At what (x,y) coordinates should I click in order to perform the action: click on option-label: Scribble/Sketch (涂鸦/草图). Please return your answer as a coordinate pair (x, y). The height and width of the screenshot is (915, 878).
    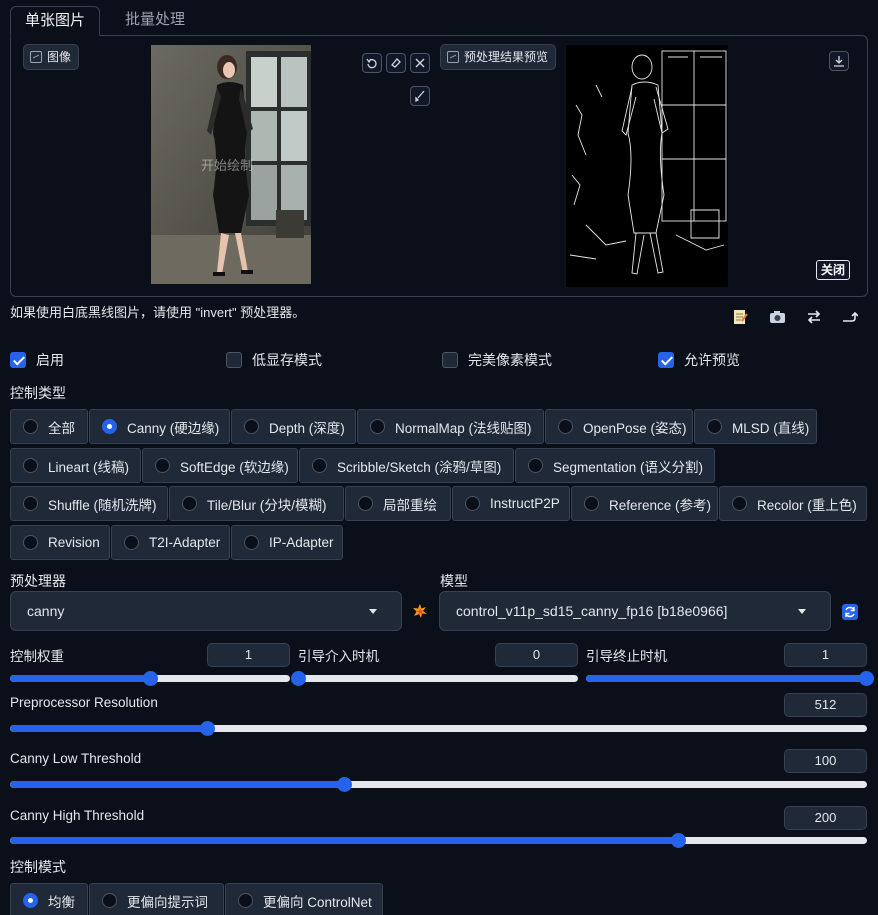
    Looking at the image, I should click on (419, 467).